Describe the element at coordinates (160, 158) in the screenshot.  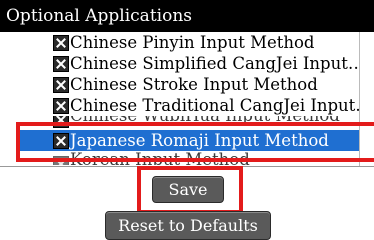
I see `list-item-label: Korean Input Method` at that location.